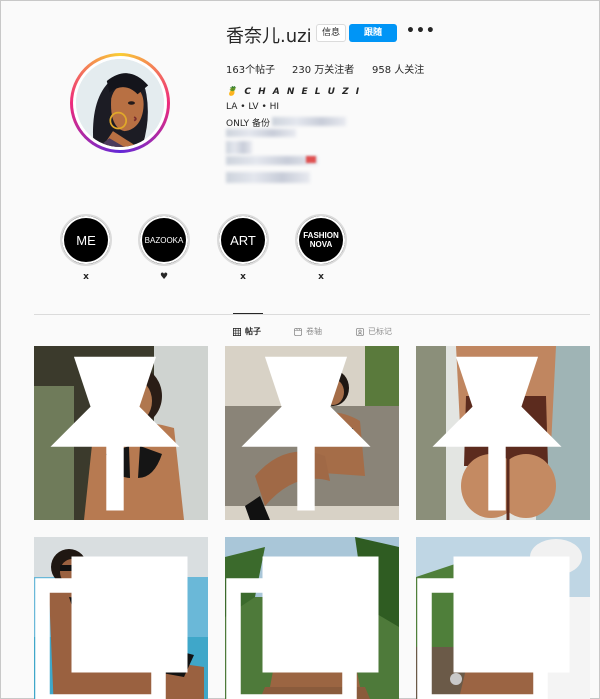  I want to click on grid-icon, so click(237, 331).